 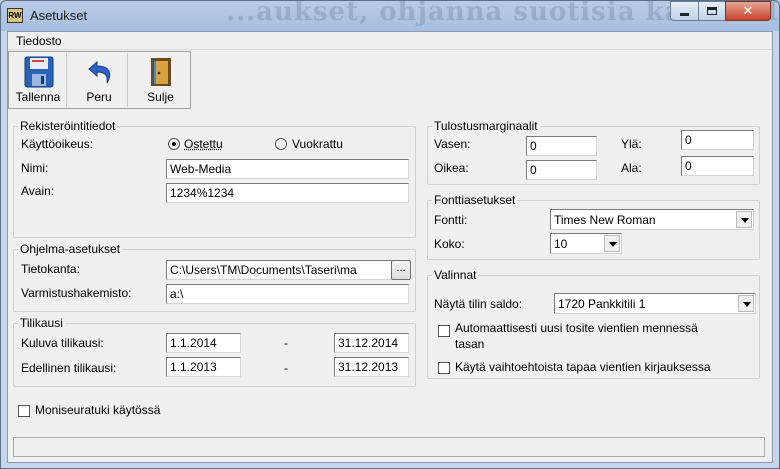 I want to click on status-bar, so click(x=389, y=447).